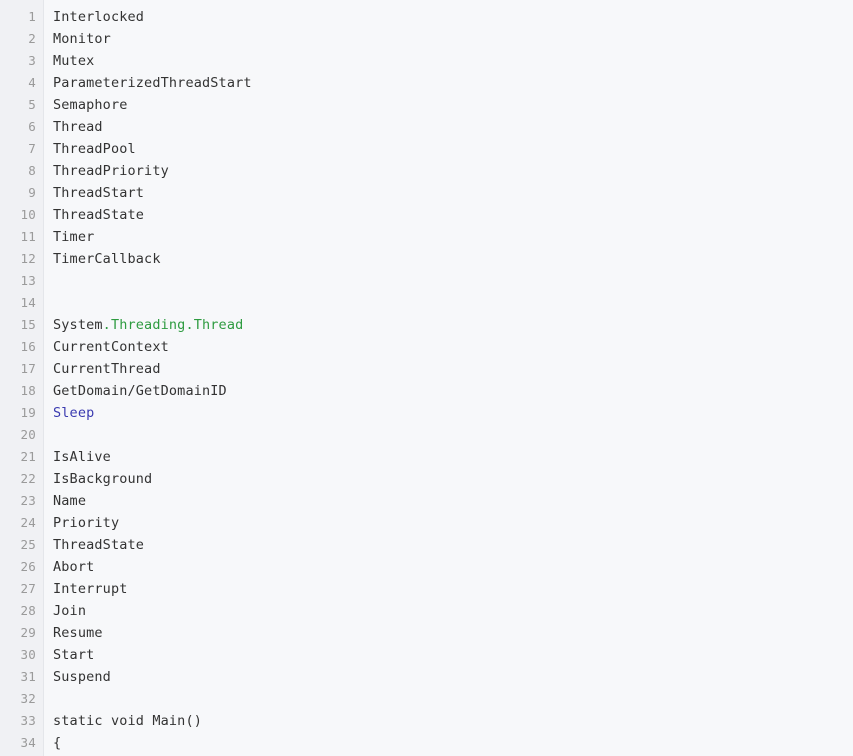 This screenshot has width=853, height=756. What do you see at coordinates (94, 149) in the screenshot?
I see `code-token-plain: ThreadPool` at bounding box center [94, 149].